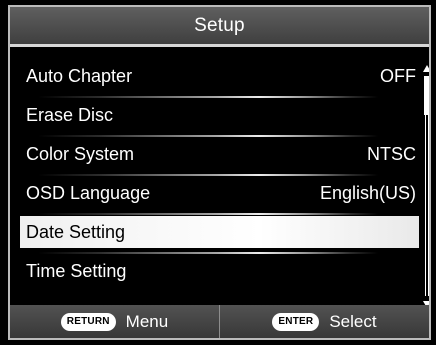  What do you see at coordinates (426, 68) in the screenshot?
I see `triangle-up-icon` at bounding box center [426, 68].